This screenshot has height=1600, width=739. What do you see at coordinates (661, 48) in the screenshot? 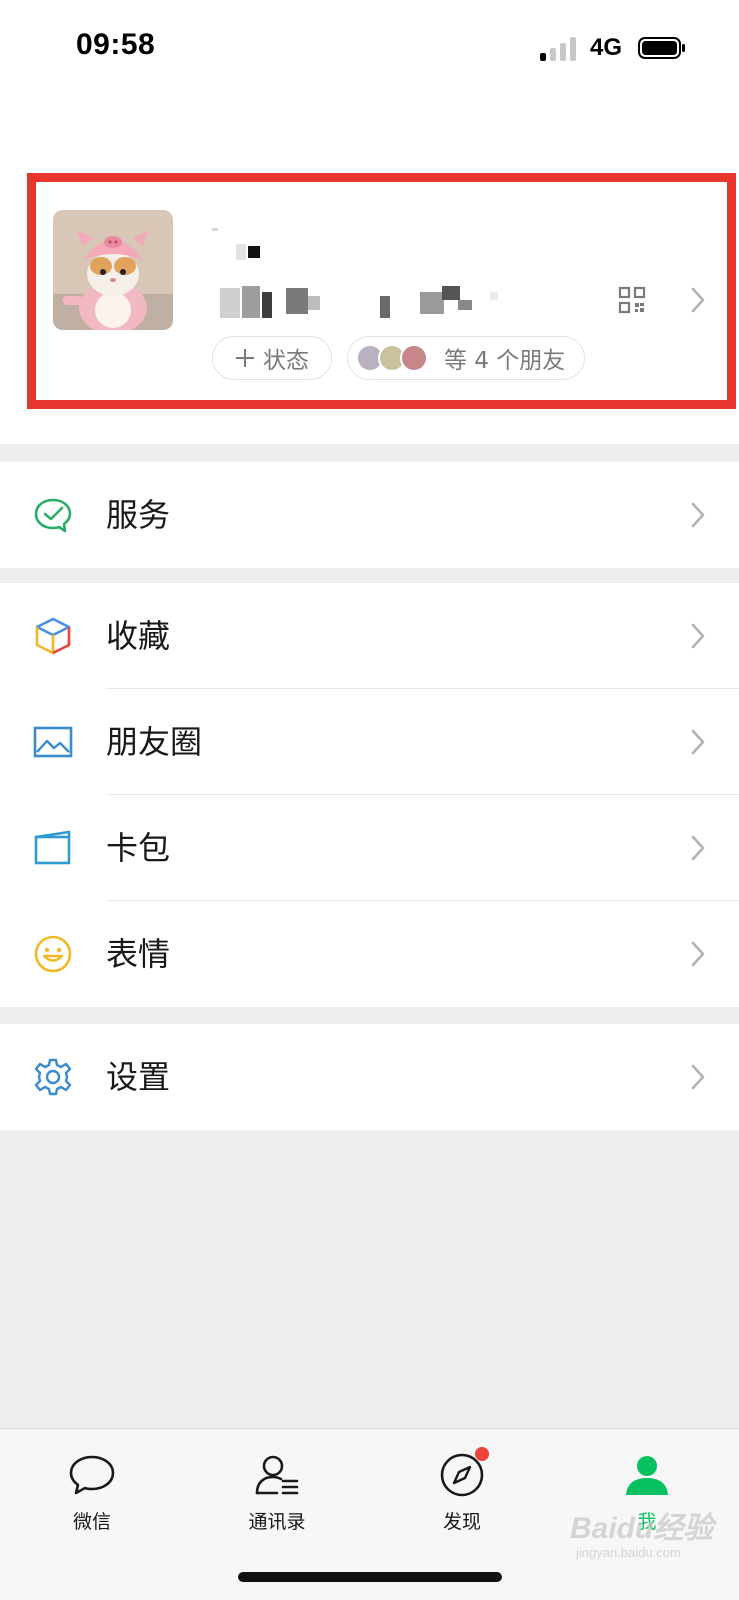
I see `battery-icon` at bounding box center [661, 48].